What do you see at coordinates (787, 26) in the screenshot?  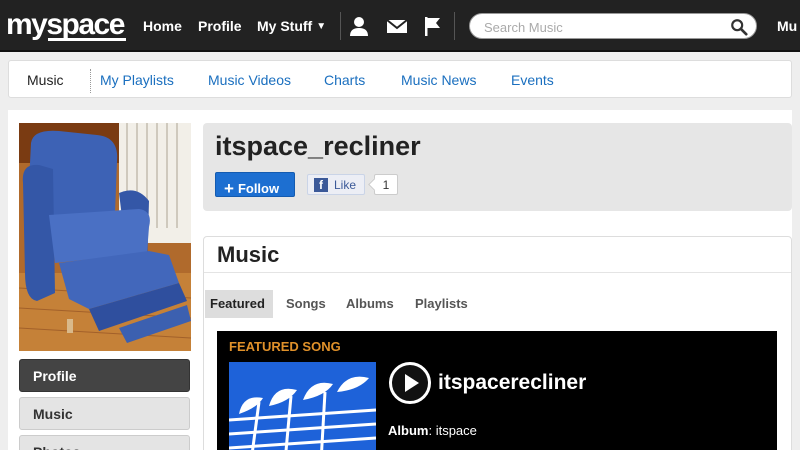 I see `nav-music: Mu` at bounding box center [787, 26].